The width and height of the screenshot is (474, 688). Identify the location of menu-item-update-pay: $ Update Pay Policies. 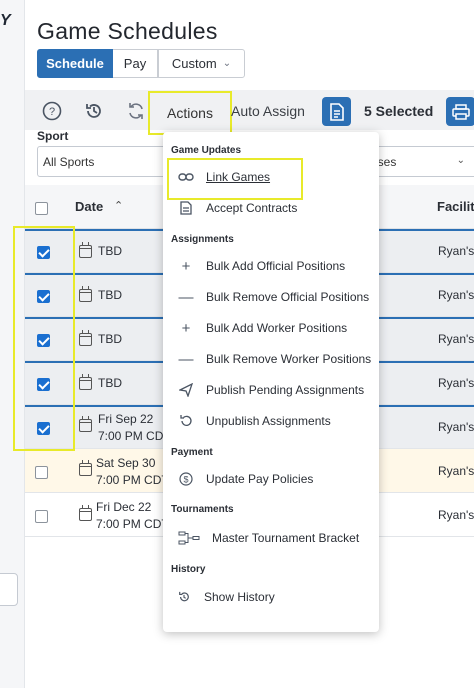
(271, 479).